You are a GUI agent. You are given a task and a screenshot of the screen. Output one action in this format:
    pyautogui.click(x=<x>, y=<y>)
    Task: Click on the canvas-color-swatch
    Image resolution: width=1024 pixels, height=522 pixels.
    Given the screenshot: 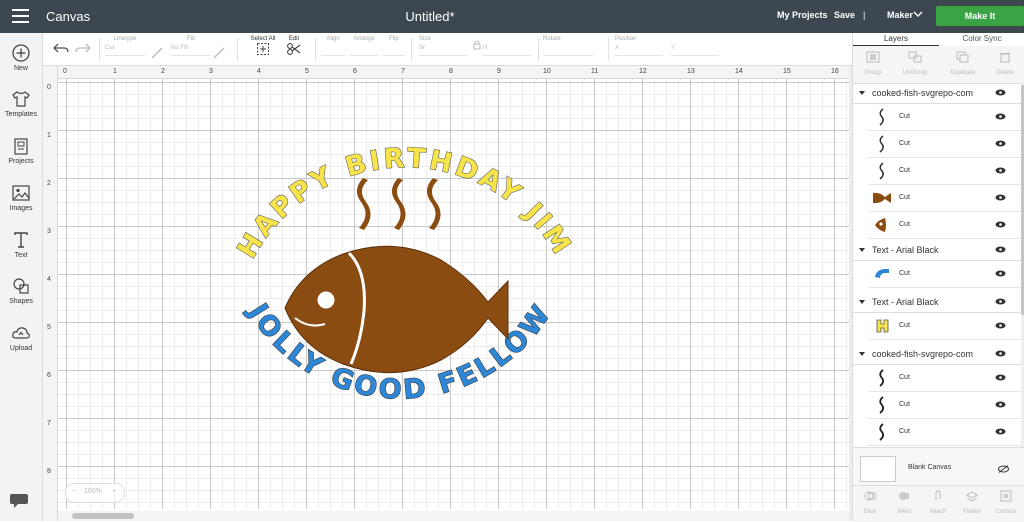 What is the action you would take?
    pyautogui.click(x=878, y=469)
    